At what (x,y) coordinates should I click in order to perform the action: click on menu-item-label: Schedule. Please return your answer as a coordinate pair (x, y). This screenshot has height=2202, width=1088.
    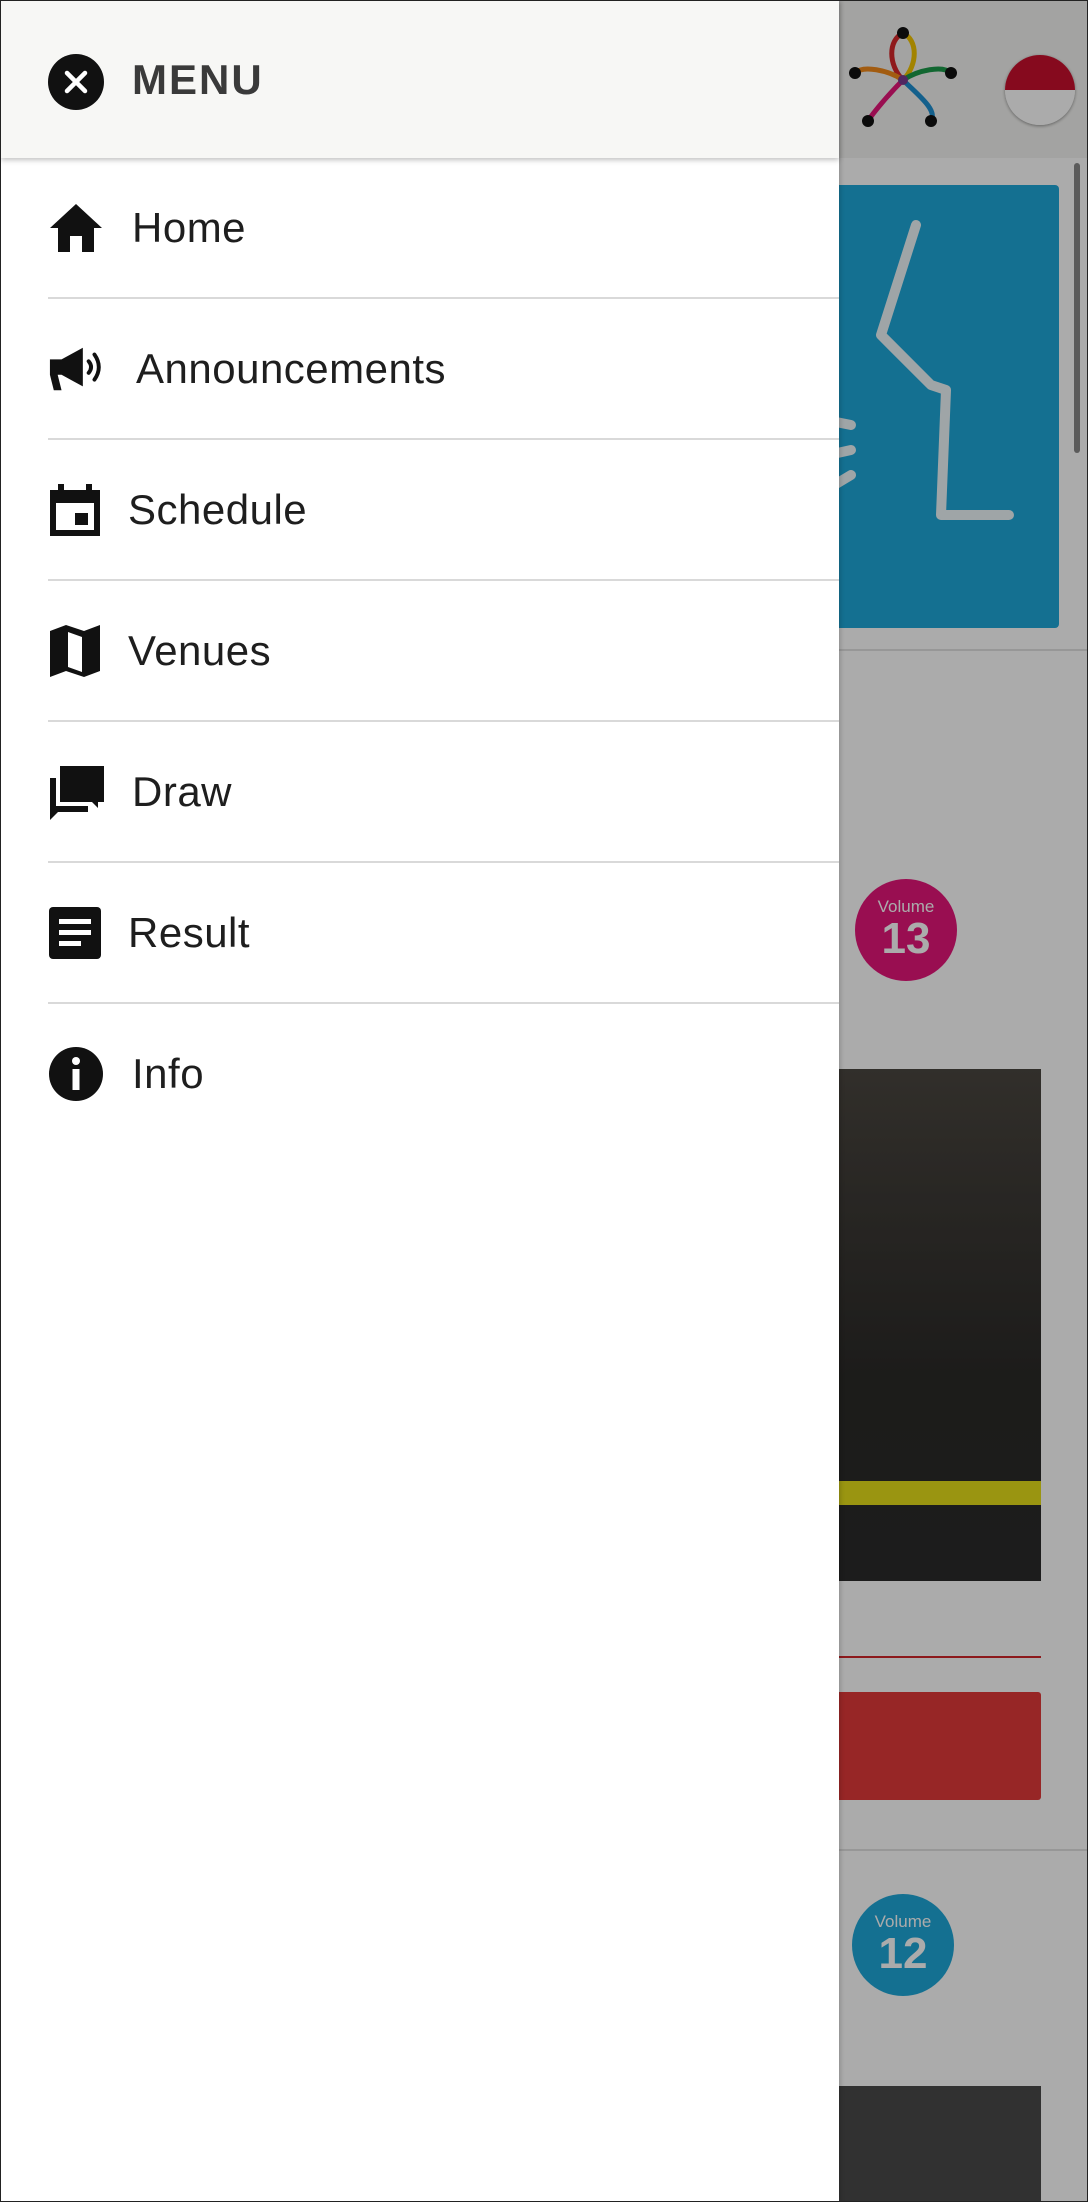
    Looking at the image, I should click on (218, 509).